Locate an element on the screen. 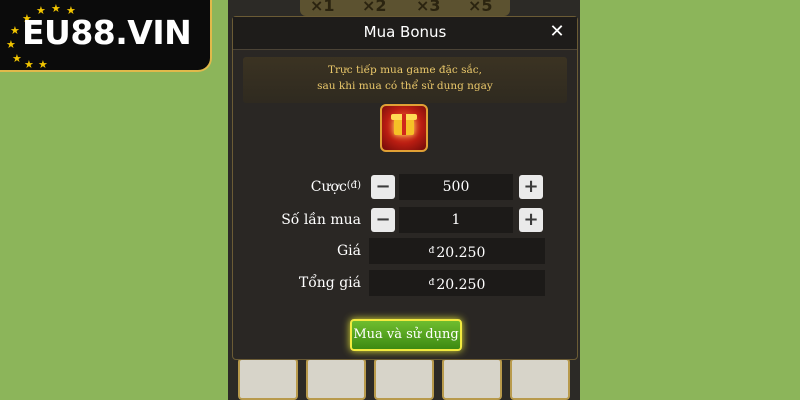  multiplier-label: ×5 is located at coordinates (480, 7).